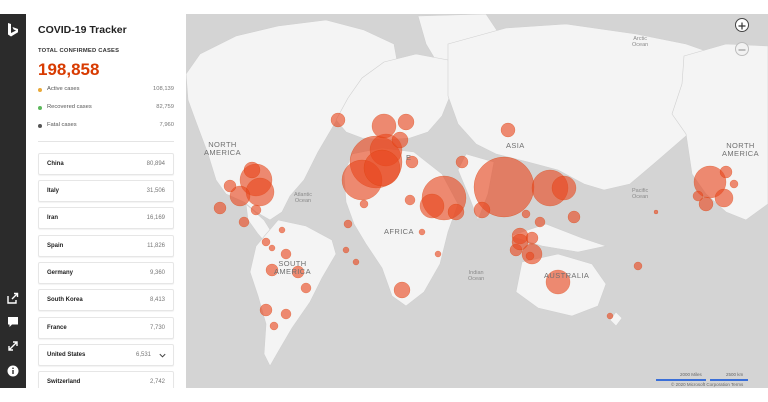 Image resolution: width=768 pixels, height=402 pixels. Describe the element at coordinates (638, 266) in the screenshot. I see `bubble-pacific` at that location.